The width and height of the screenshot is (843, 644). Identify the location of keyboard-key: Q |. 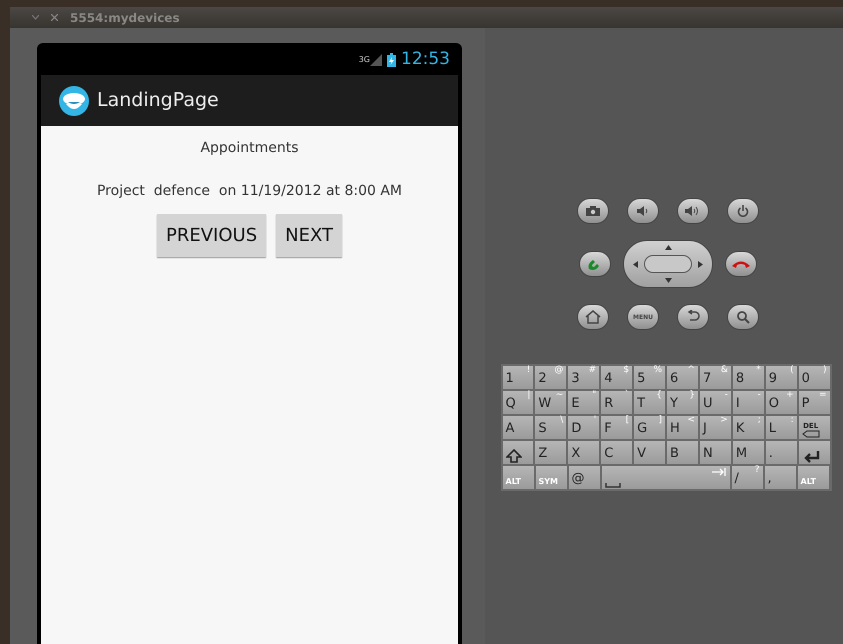
(518, 402).